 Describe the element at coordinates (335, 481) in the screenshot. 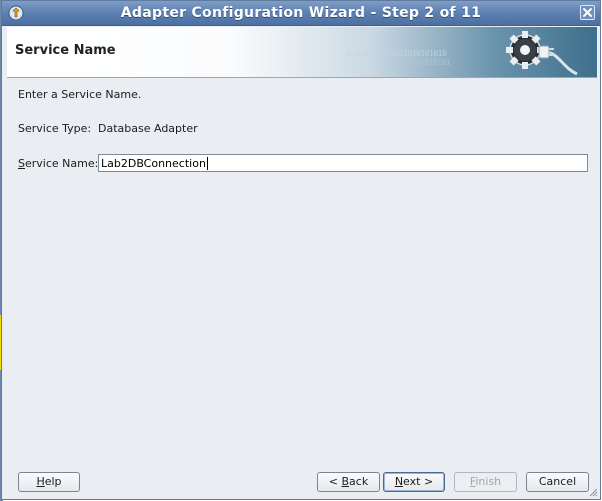

I see `back-prefix: <` at that location.